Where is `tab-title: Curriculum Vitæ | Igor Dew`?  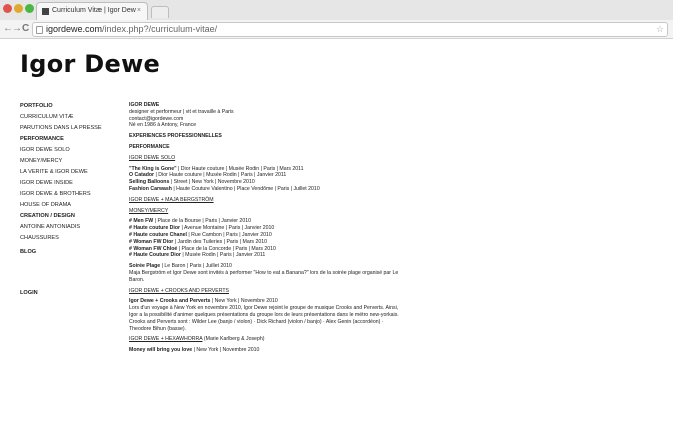 tab-title: Curriculum Vitæ | Igor Dew is located at coordinates (94, 10).